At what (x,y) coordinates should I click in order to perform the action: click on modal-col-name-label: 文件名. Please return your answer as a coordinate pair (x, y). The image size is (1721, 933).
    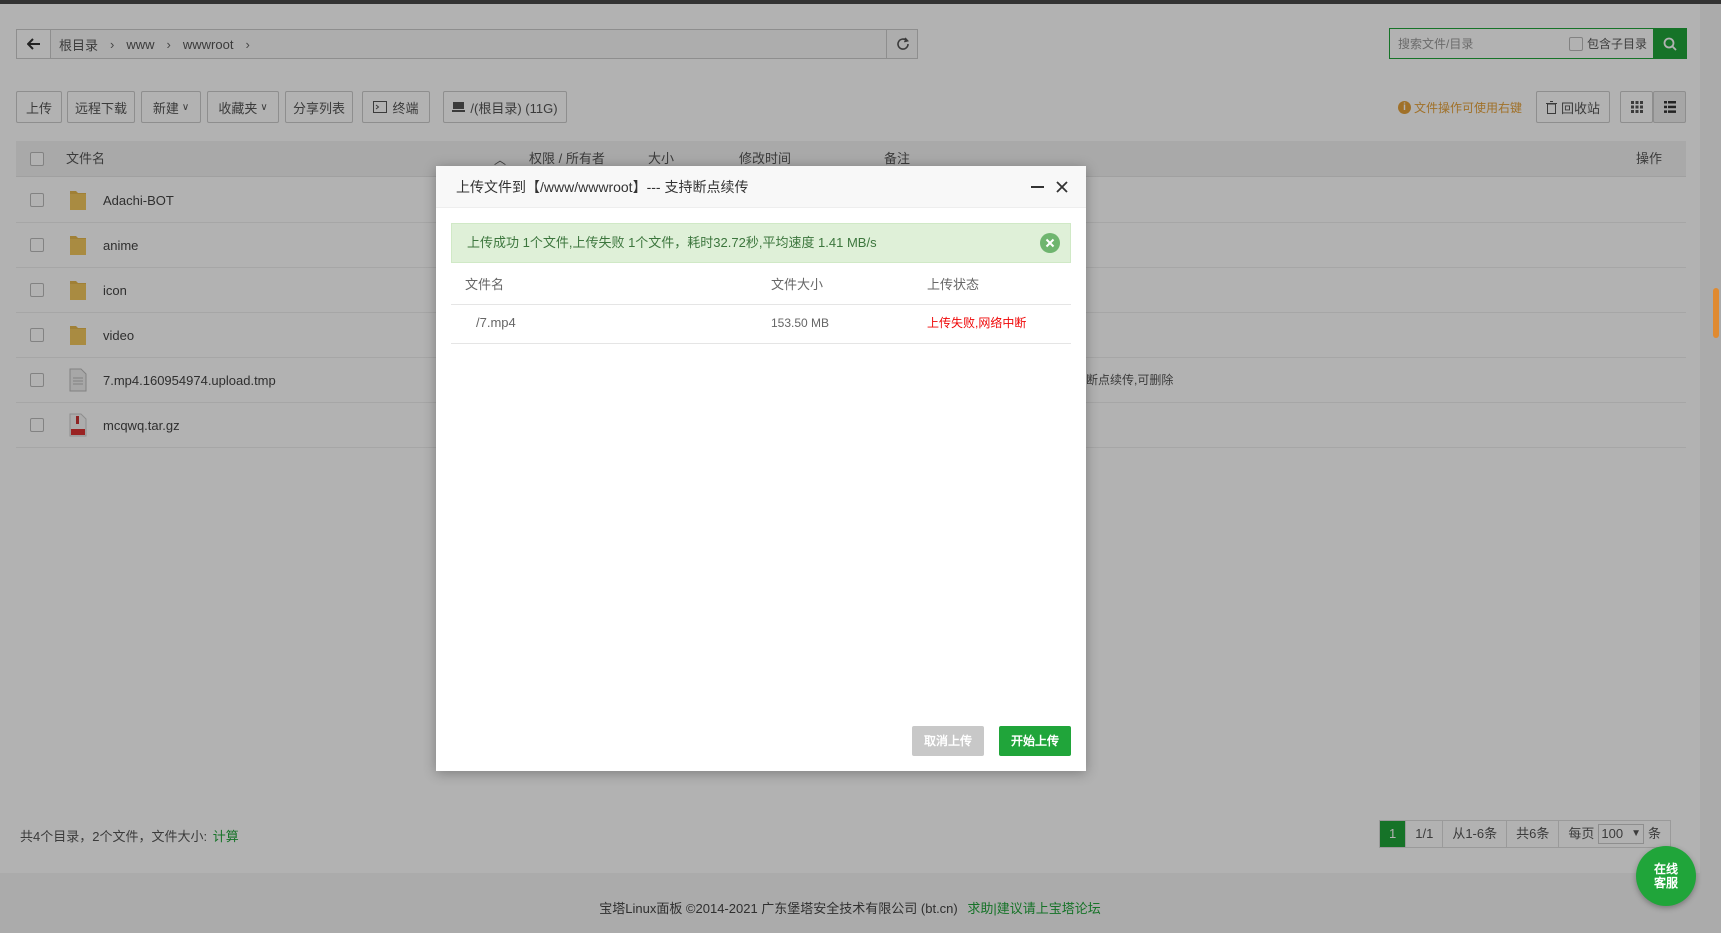
    Looking at the image, I should click on (485, 284).